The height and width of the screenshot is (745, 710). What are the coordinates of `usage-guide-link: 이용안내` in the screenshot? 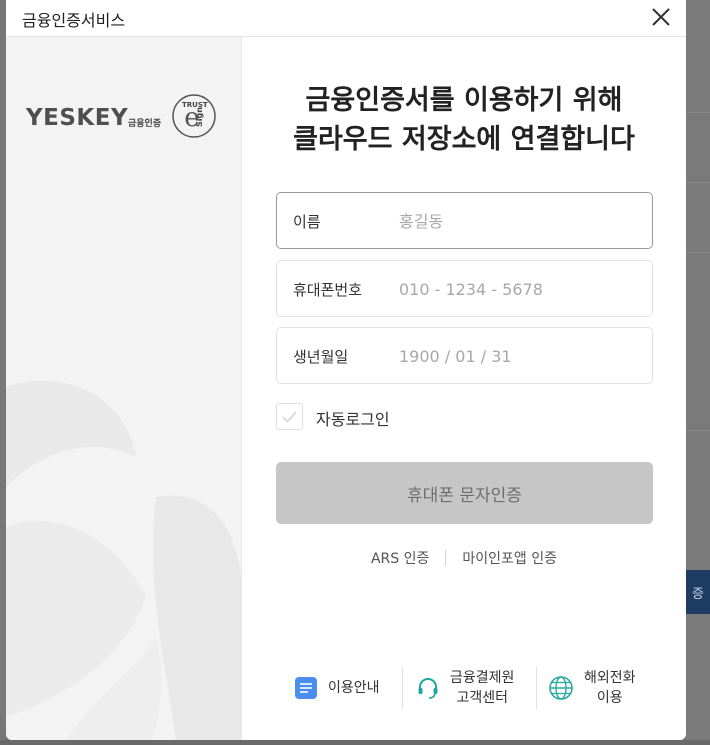 It's located at (337, 688).